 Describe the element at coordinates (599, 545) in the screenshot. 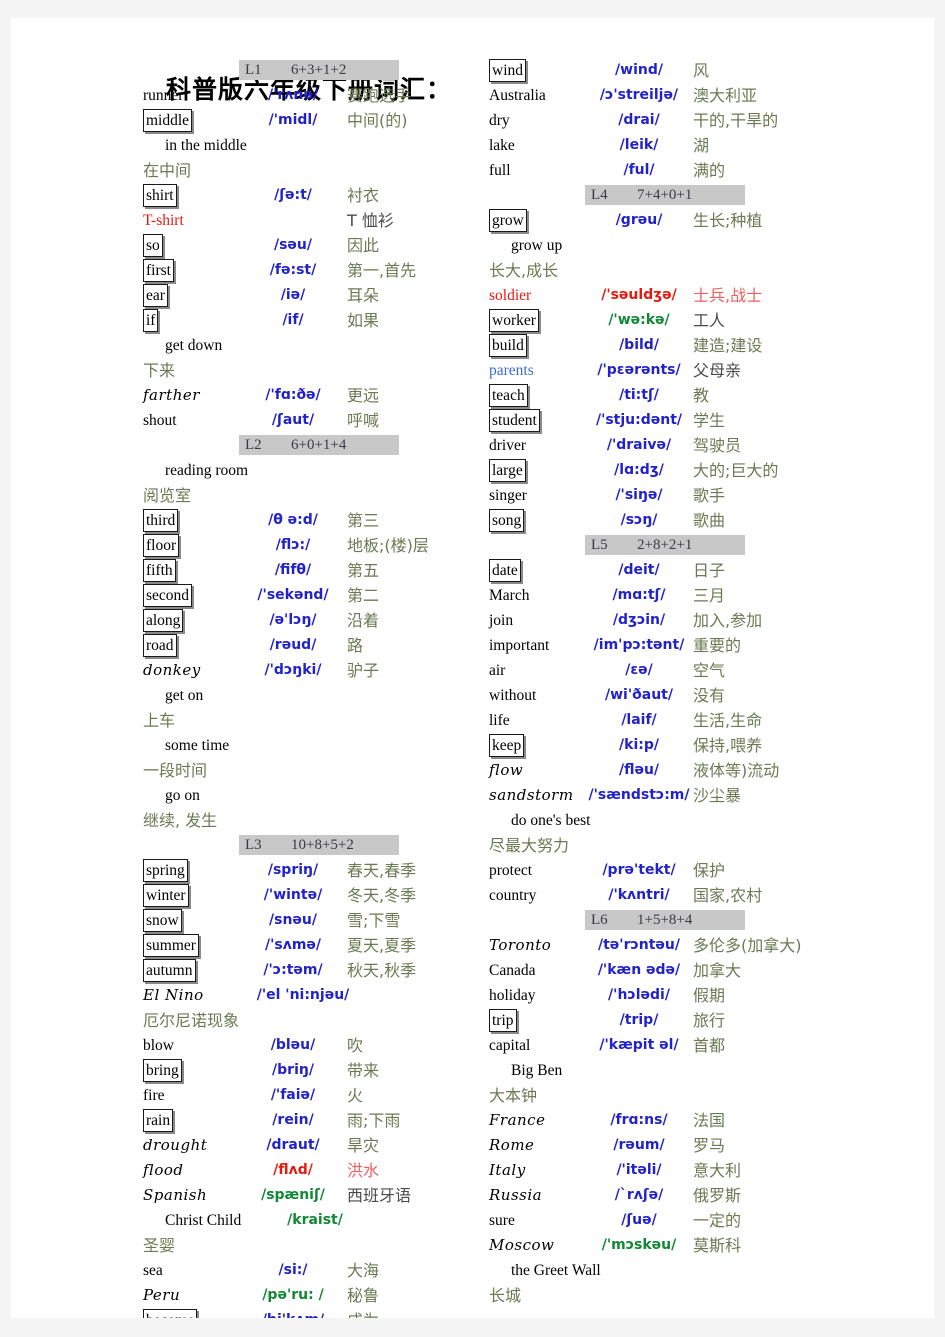

I see `section-level: L5` at that location.